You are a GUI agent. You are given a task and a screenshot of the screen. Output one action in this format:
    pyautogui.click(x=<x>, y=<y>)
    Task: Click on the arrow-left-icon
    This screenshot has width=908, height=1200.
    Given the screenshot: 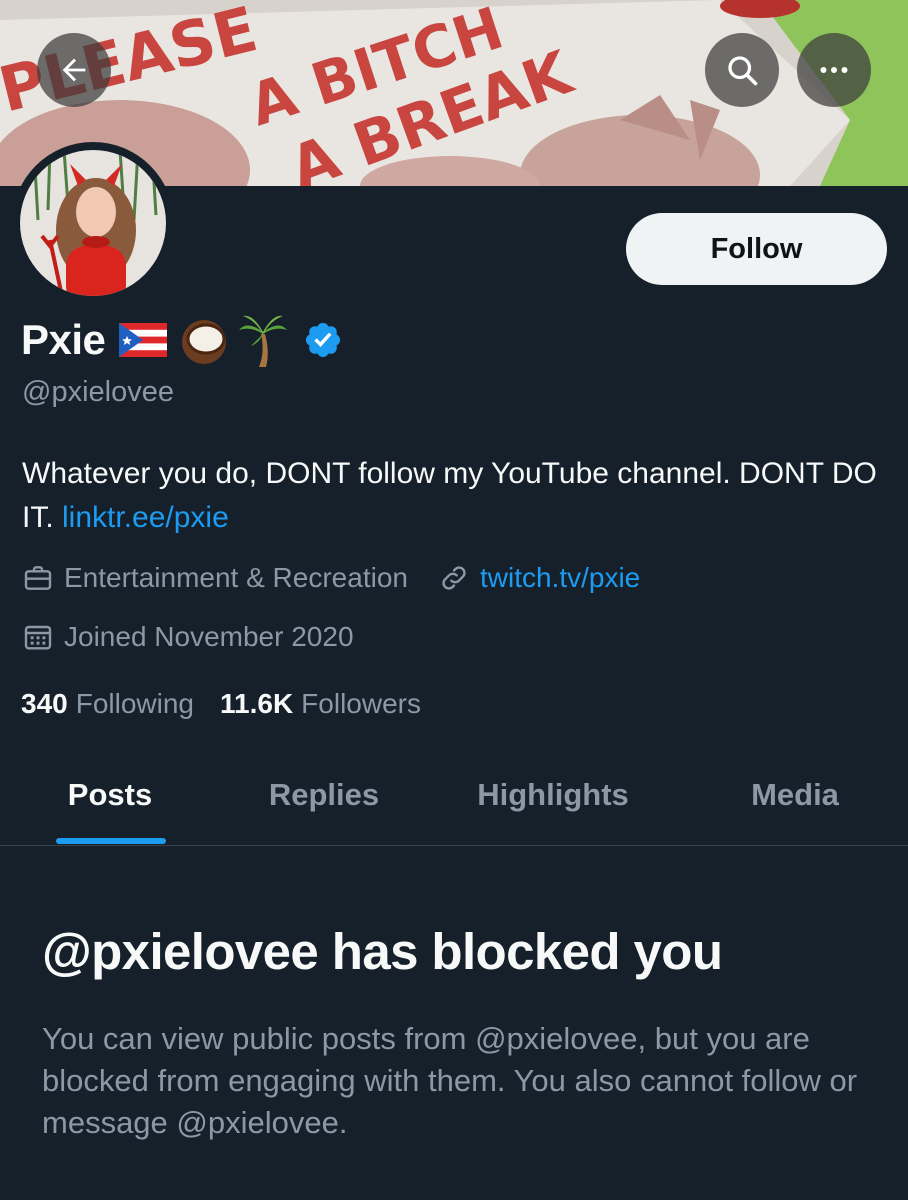 What is the action you would take?
    pyautogui.click(x=74, y=70)
    